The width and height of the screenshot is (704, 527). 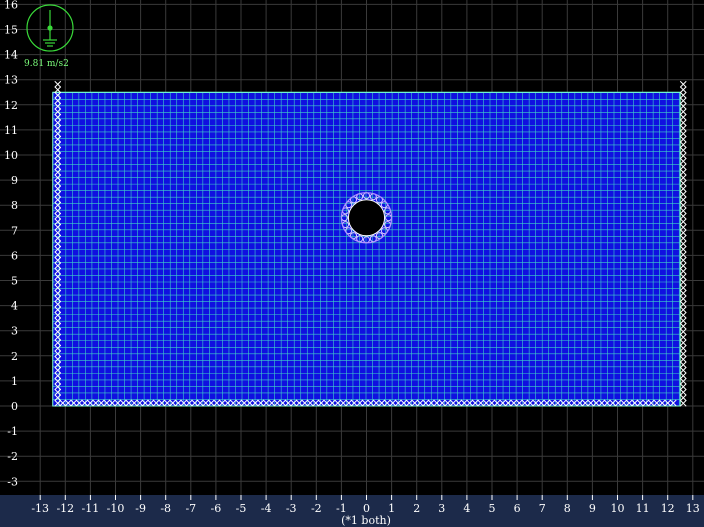 What do you see at coordinates (11, 80) in the screenshot?
I see `y-tick-label: 13` at bounding box center [11, 80].